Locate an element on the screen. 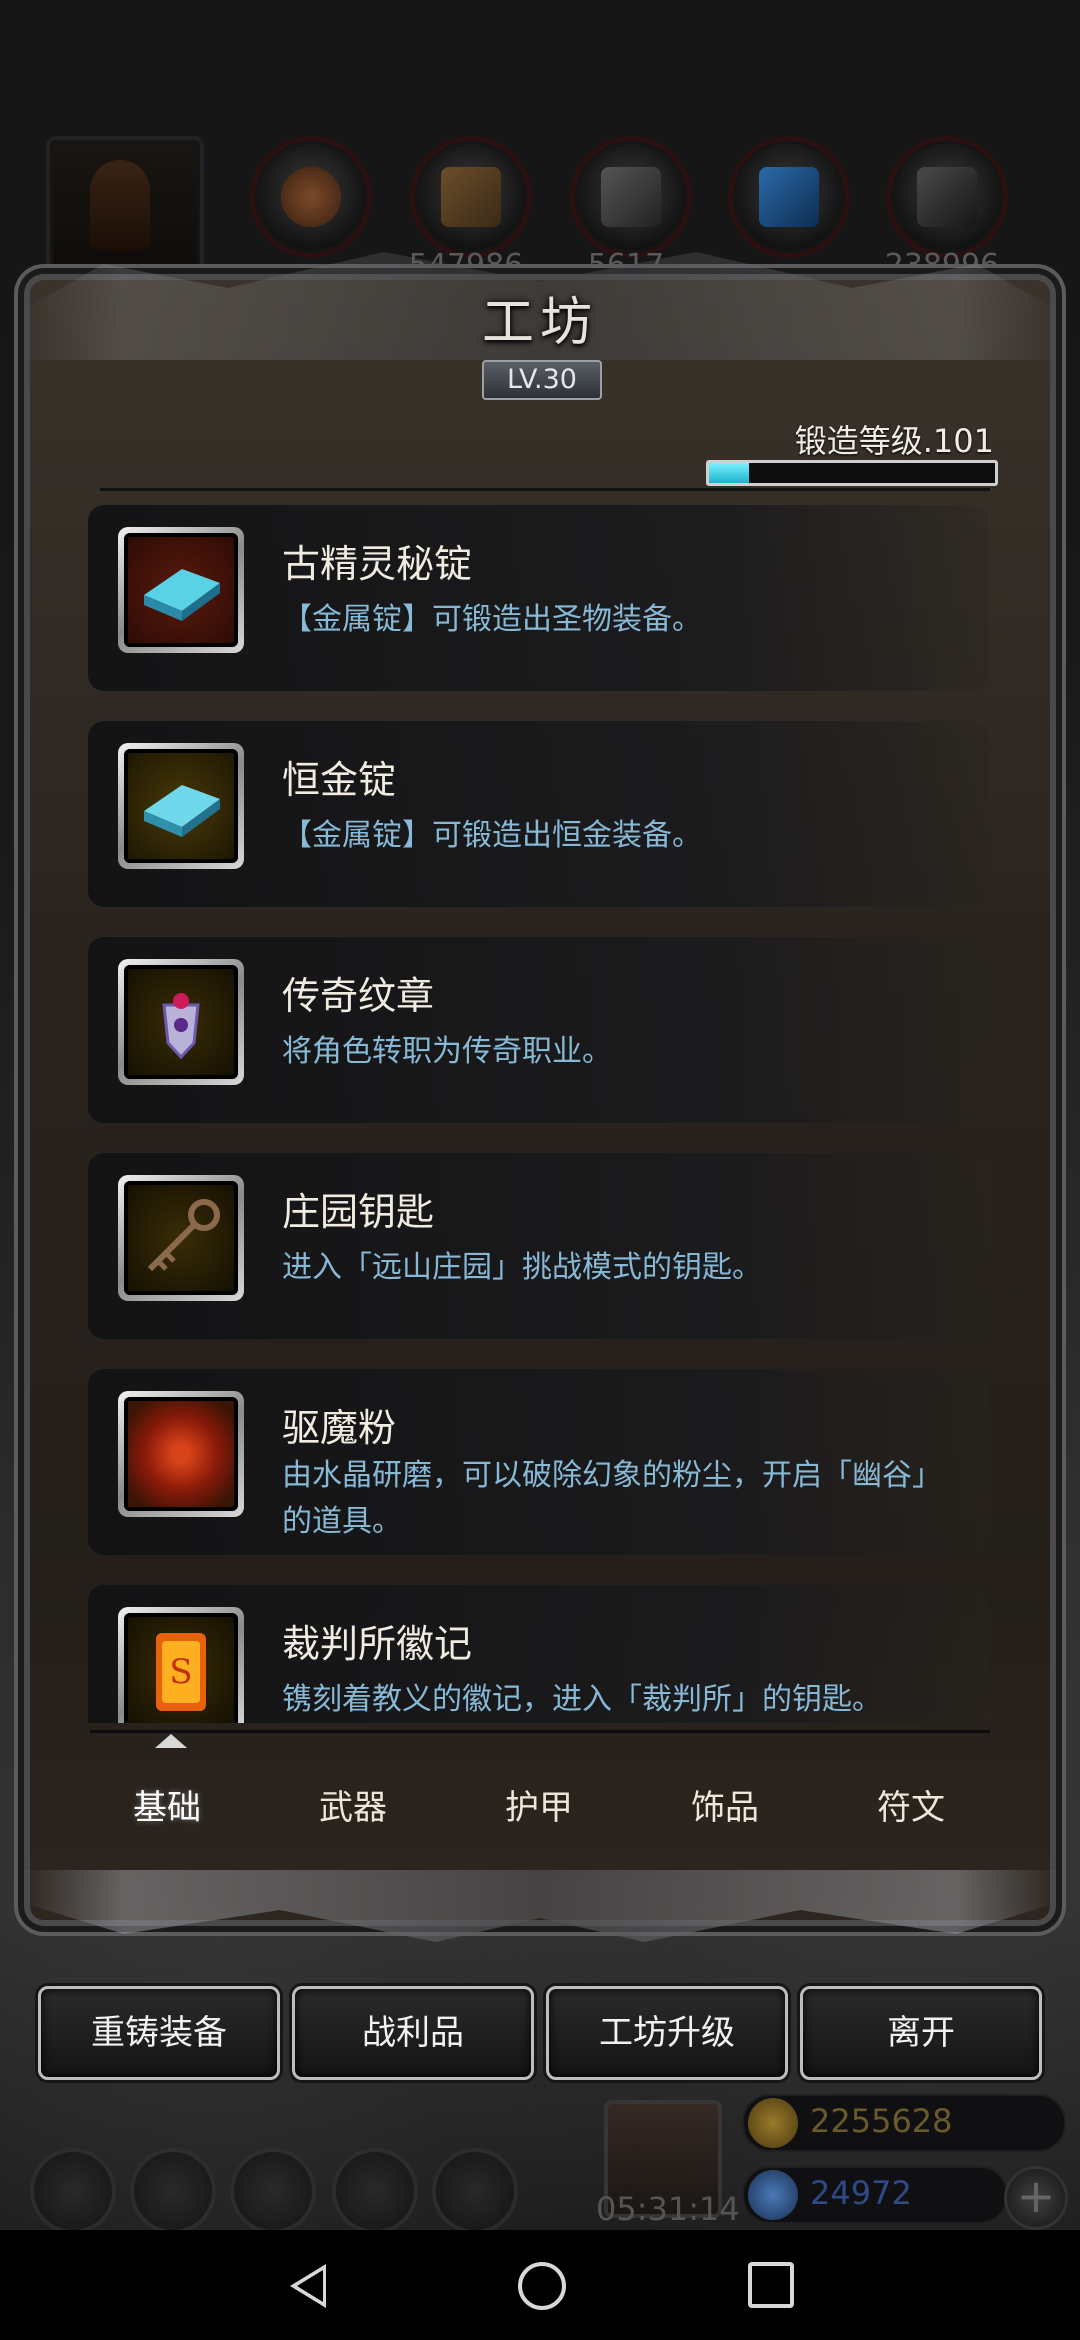 The height and width of the screenshot is (2340, 1080). tab-weapons: 武器 is located at coordinates (353, 1808).